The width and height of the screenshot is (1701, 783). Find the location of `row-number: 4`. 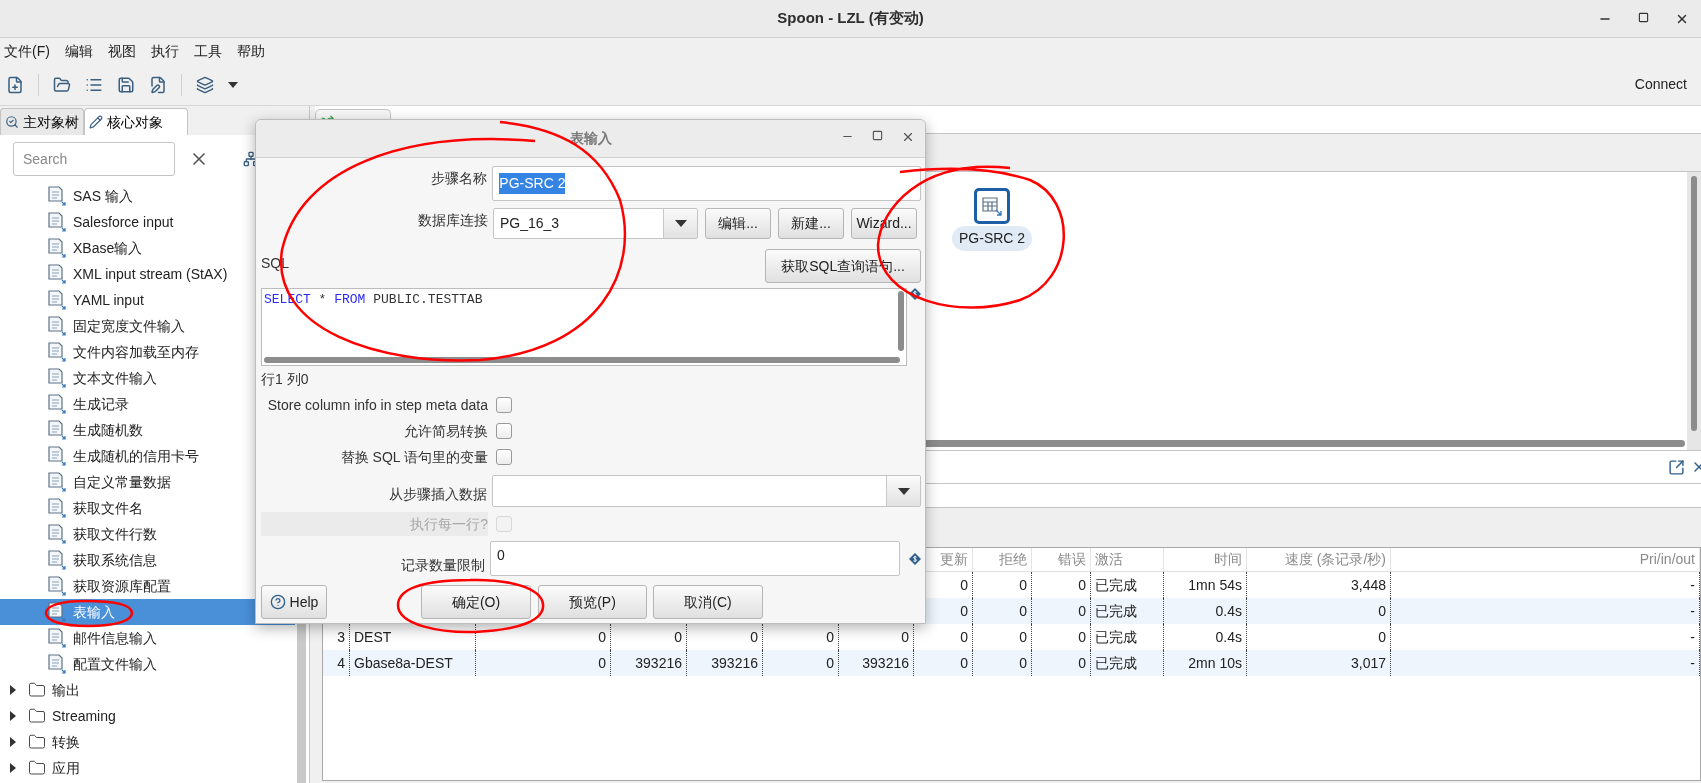

row-number: 4 is located at coordinates (341, 663).